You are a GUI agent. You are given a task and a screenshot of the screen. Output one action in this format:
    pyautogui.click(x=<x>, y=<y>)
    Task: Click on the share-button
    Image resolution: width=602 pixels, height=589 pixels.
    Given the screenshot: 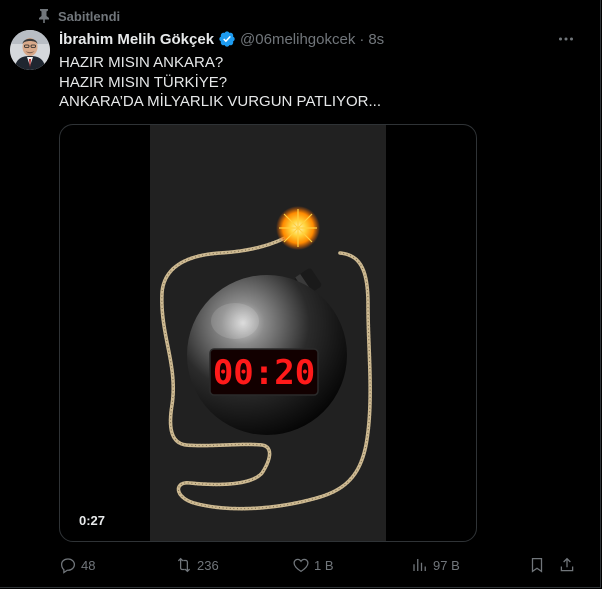 What is the action you would take?
    pyautogui.click(x=567, y=565)
    